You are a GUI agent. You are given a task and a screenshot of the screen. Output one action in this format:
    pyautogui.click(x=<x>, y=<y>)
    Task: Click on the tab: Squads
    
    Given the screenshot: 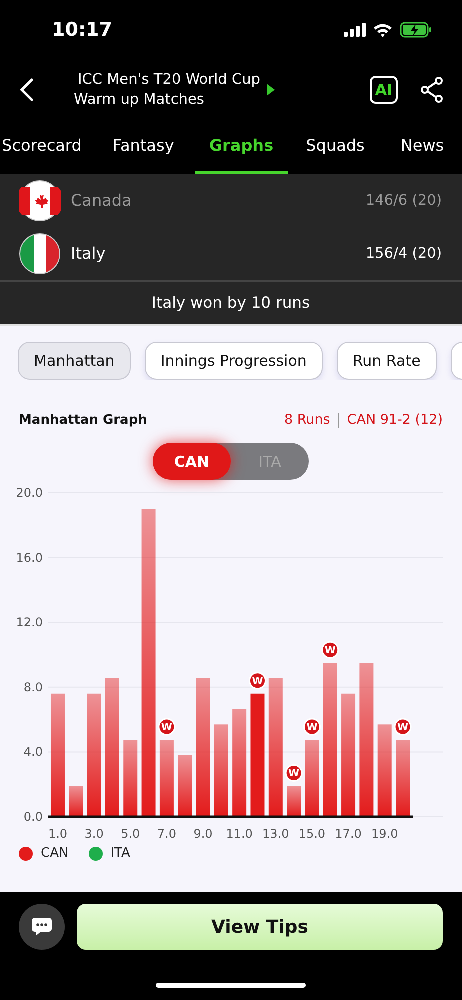 What is the action you would take?
    pyautogui.click(x=335, y=147)
    